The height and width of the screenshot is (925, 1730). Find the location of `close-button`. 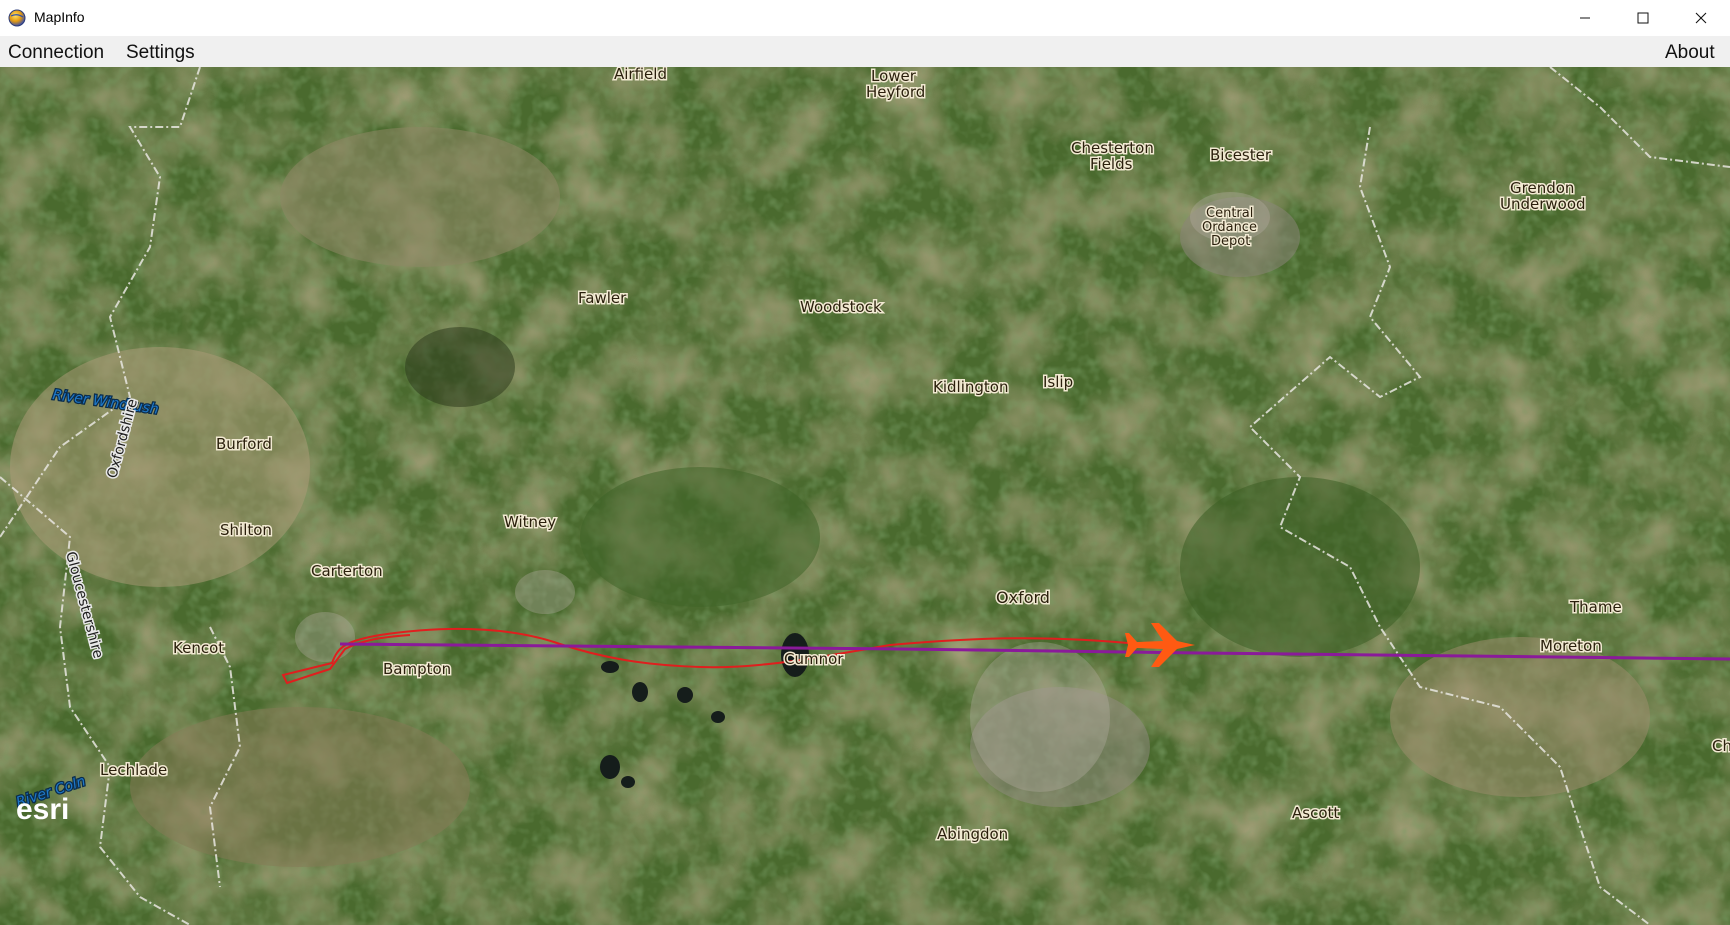

close-button is located at coordinates (1701, 18).